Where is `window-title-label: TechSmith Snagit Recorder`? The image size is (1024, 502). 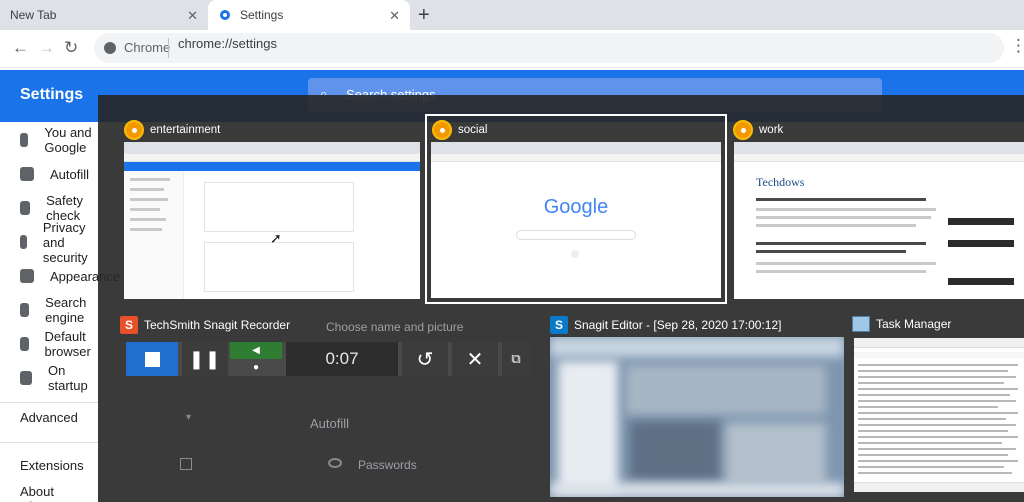
window-title-label: TechSmith Snagit Recorder is located at coordinates (217, 325).